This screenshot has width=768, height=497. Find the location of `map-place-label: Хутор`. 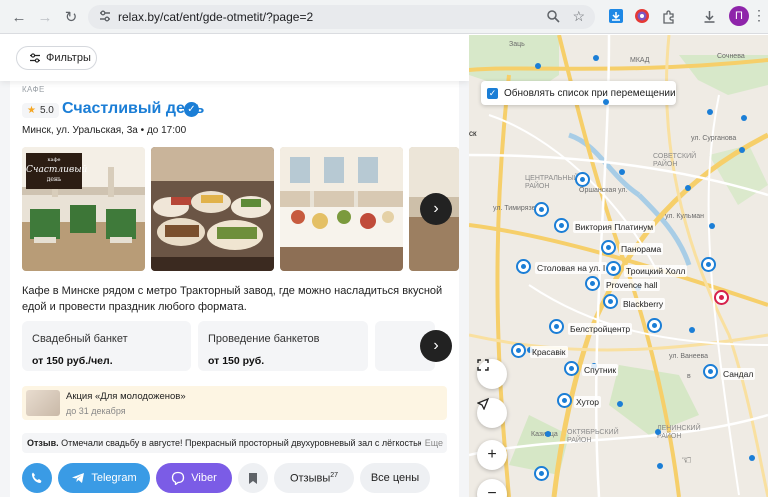

map-place-label: Хутор is located at coordinates (587, 402).